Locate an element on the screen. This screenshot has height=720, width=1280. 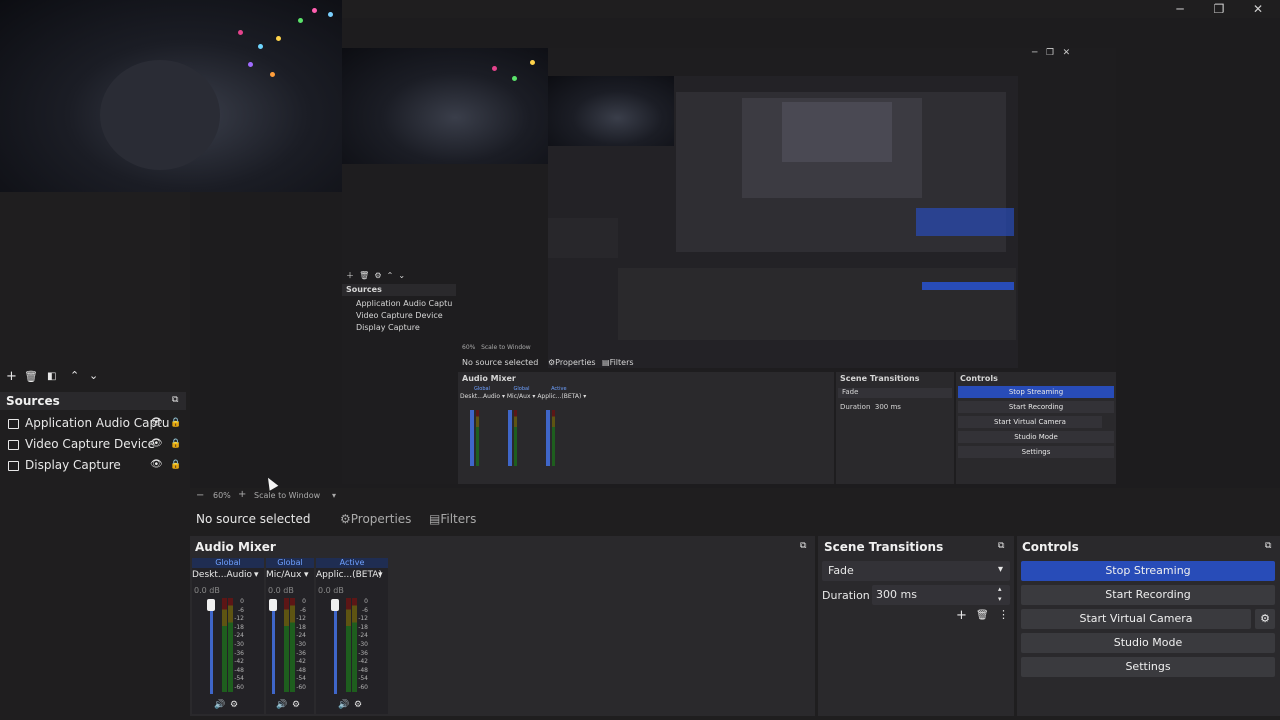
source-item-display-capture: Display Capture 👁 🔒 is located at coordinates (93, 465).